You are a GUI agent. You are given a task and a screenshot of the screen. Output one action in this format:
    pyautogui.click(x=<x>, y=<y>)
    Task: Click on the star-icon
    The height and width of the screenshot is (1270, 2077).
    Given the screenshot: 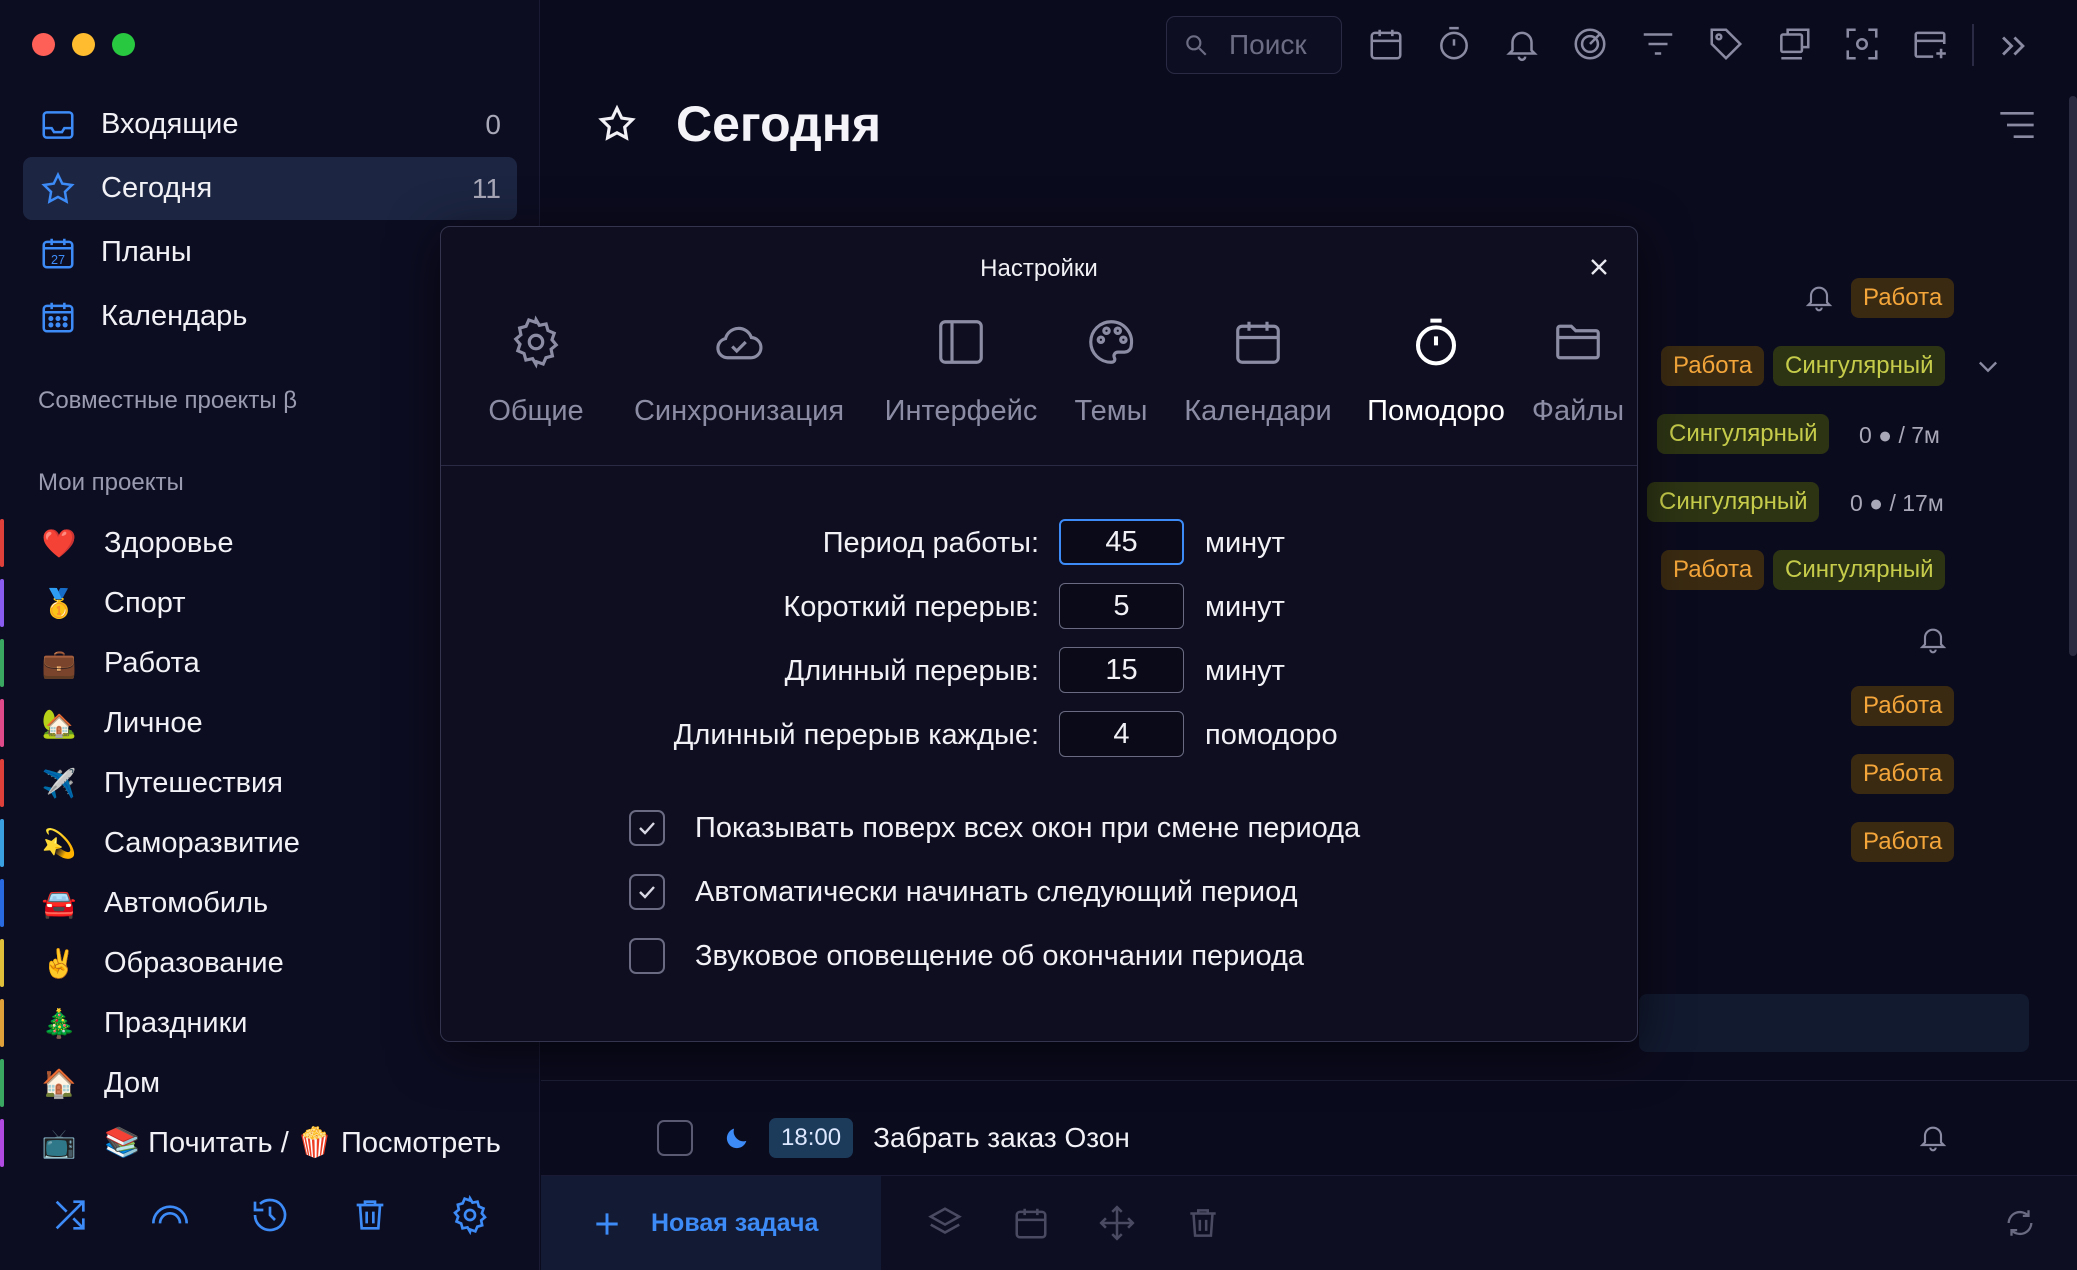 What is the action you would take?
    pyautogui.click(x=617, y=124)
    